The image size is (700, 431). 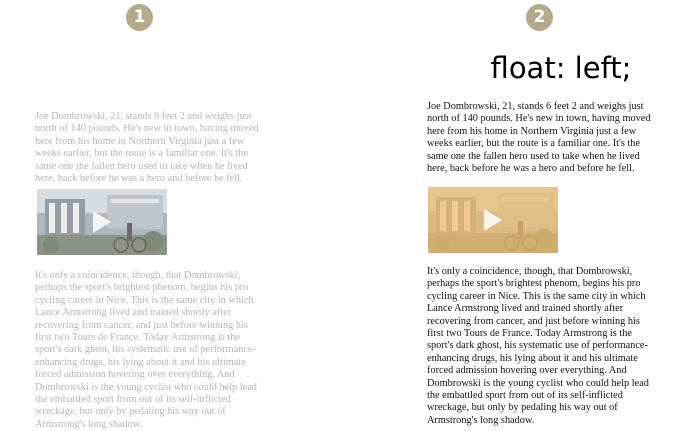 What do you see at coordinates (561, 68) in the screenshot?
I see `panel-title: float: left;` at bounding box center [561, 68].